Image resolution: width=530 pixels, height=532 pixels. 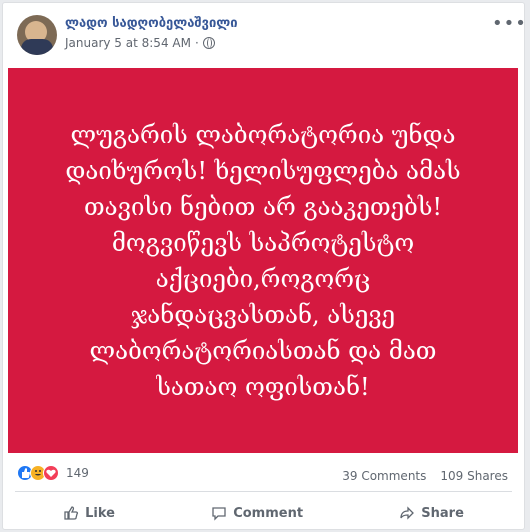 I want to click on reaction-count: 149, so click(x=77, y=473).